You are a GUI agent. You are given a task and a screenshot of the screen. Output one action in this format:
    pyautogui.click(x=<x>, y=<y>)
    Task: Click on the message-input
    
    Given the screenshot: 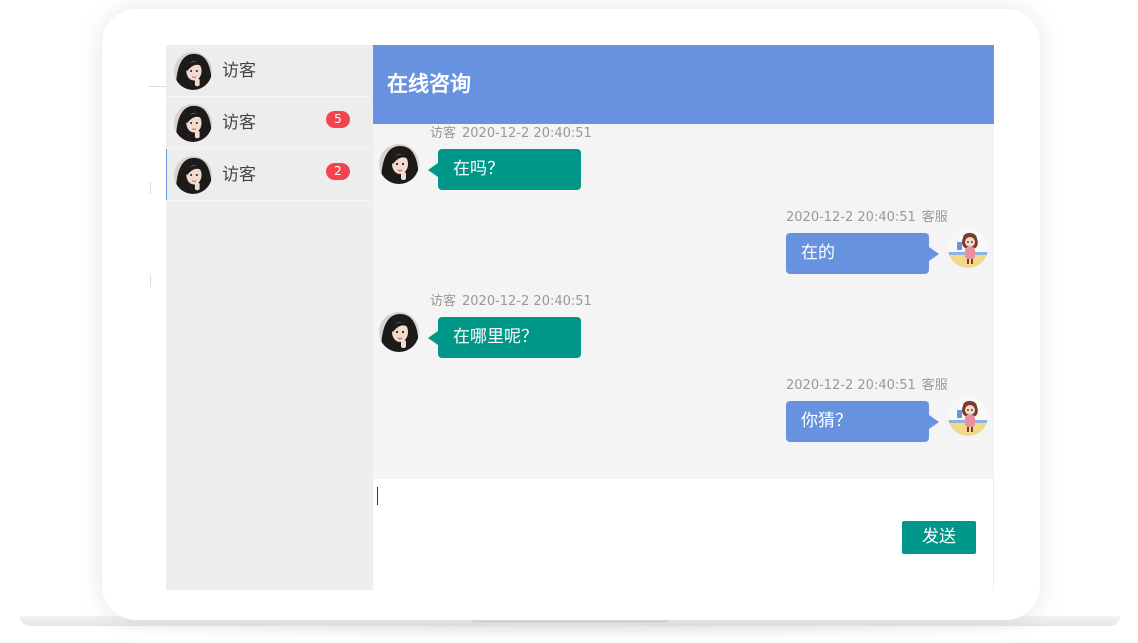 What is the action you would take?
    pyautogui.click(x=636, y=500)
    